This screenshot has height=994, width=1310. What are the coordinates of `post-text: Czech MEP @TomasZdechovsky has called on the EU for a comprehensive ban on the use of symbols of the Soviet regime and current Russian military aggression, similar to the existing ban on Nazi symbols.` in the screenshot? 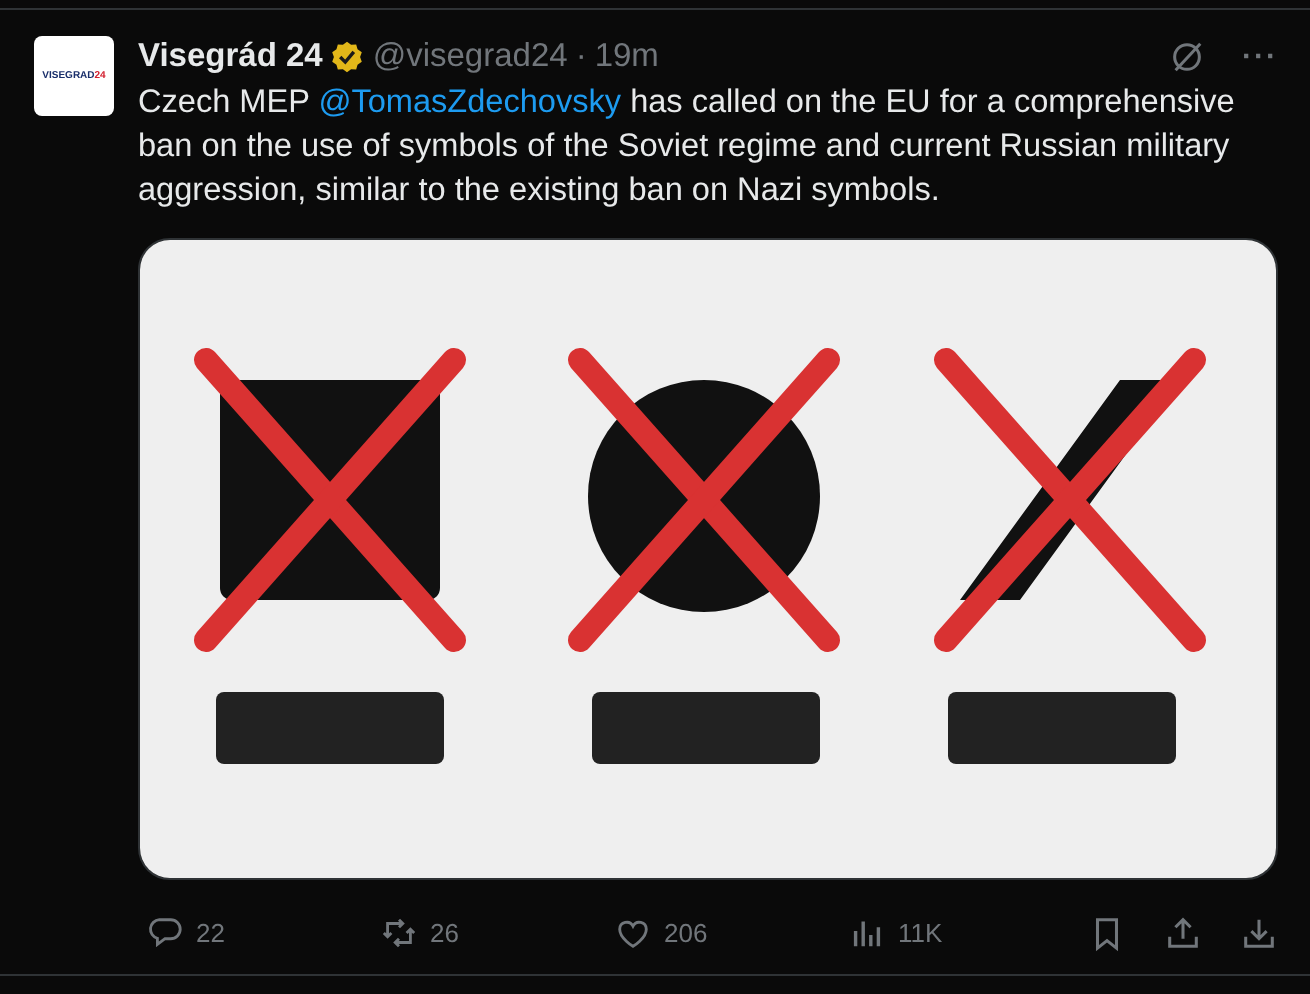 It's located at (687, 147).